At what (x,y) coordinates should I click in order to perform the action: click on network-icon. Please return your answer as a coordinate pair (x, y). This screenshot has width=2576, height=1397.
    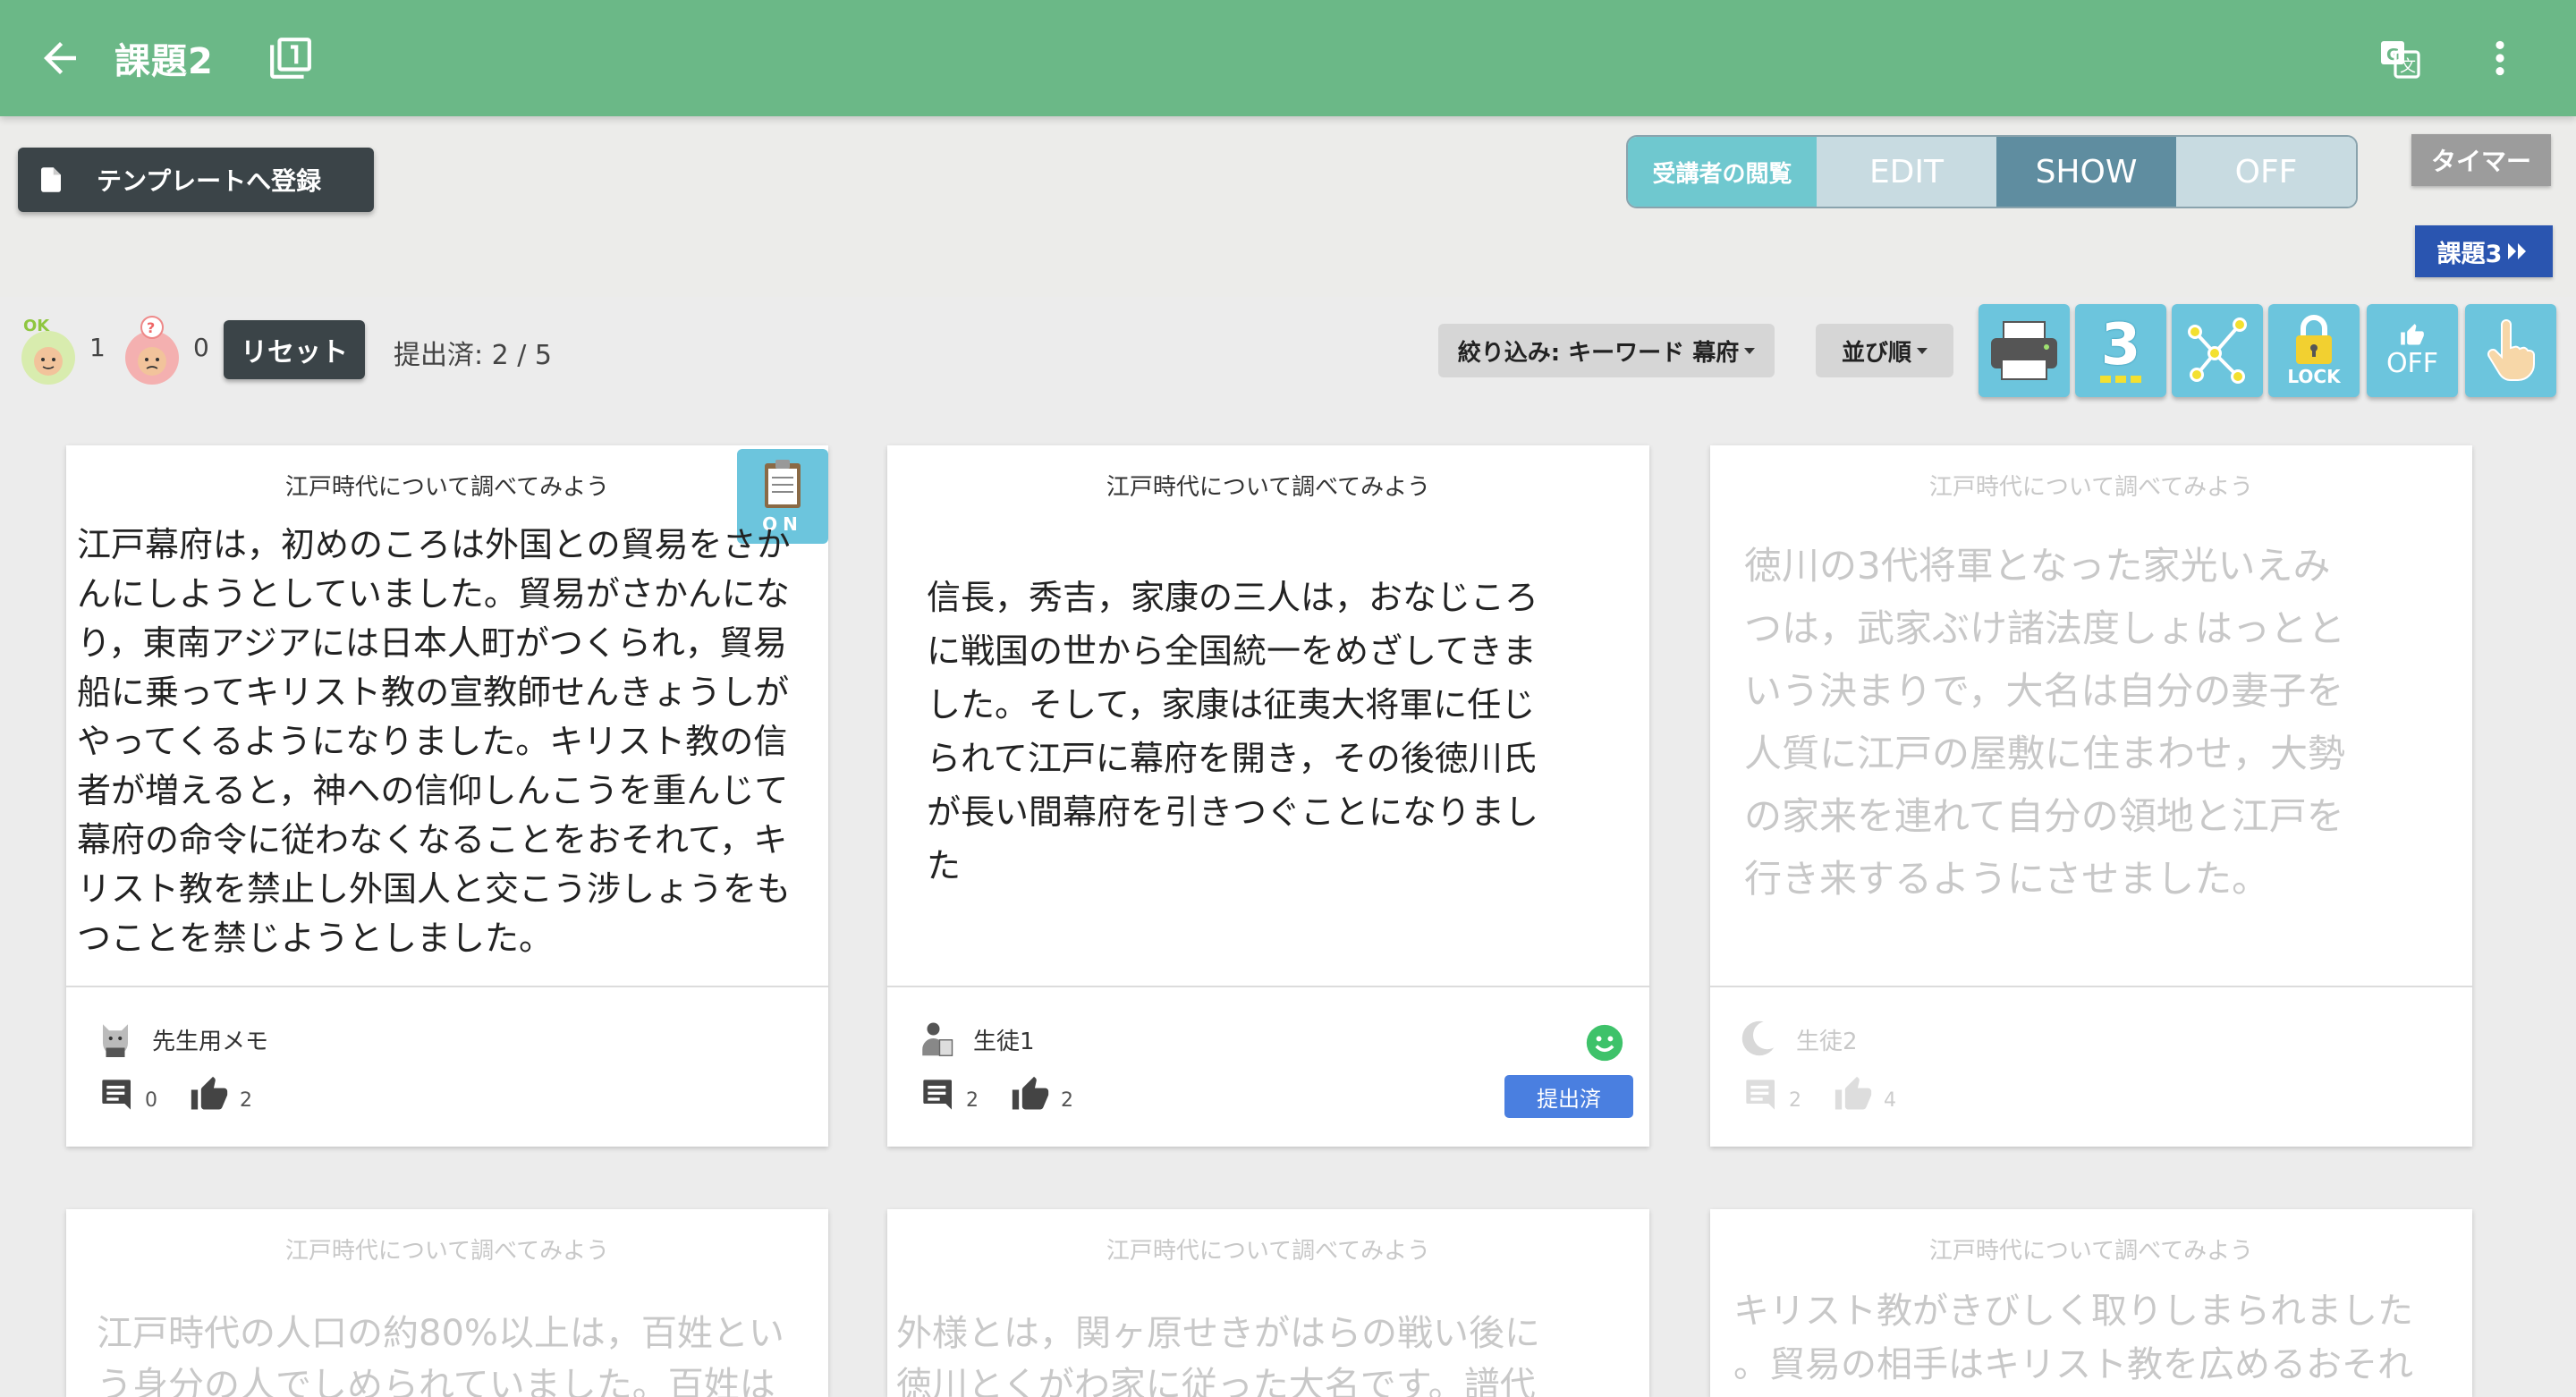
    Looking at the image, I should click on (2217, 351).